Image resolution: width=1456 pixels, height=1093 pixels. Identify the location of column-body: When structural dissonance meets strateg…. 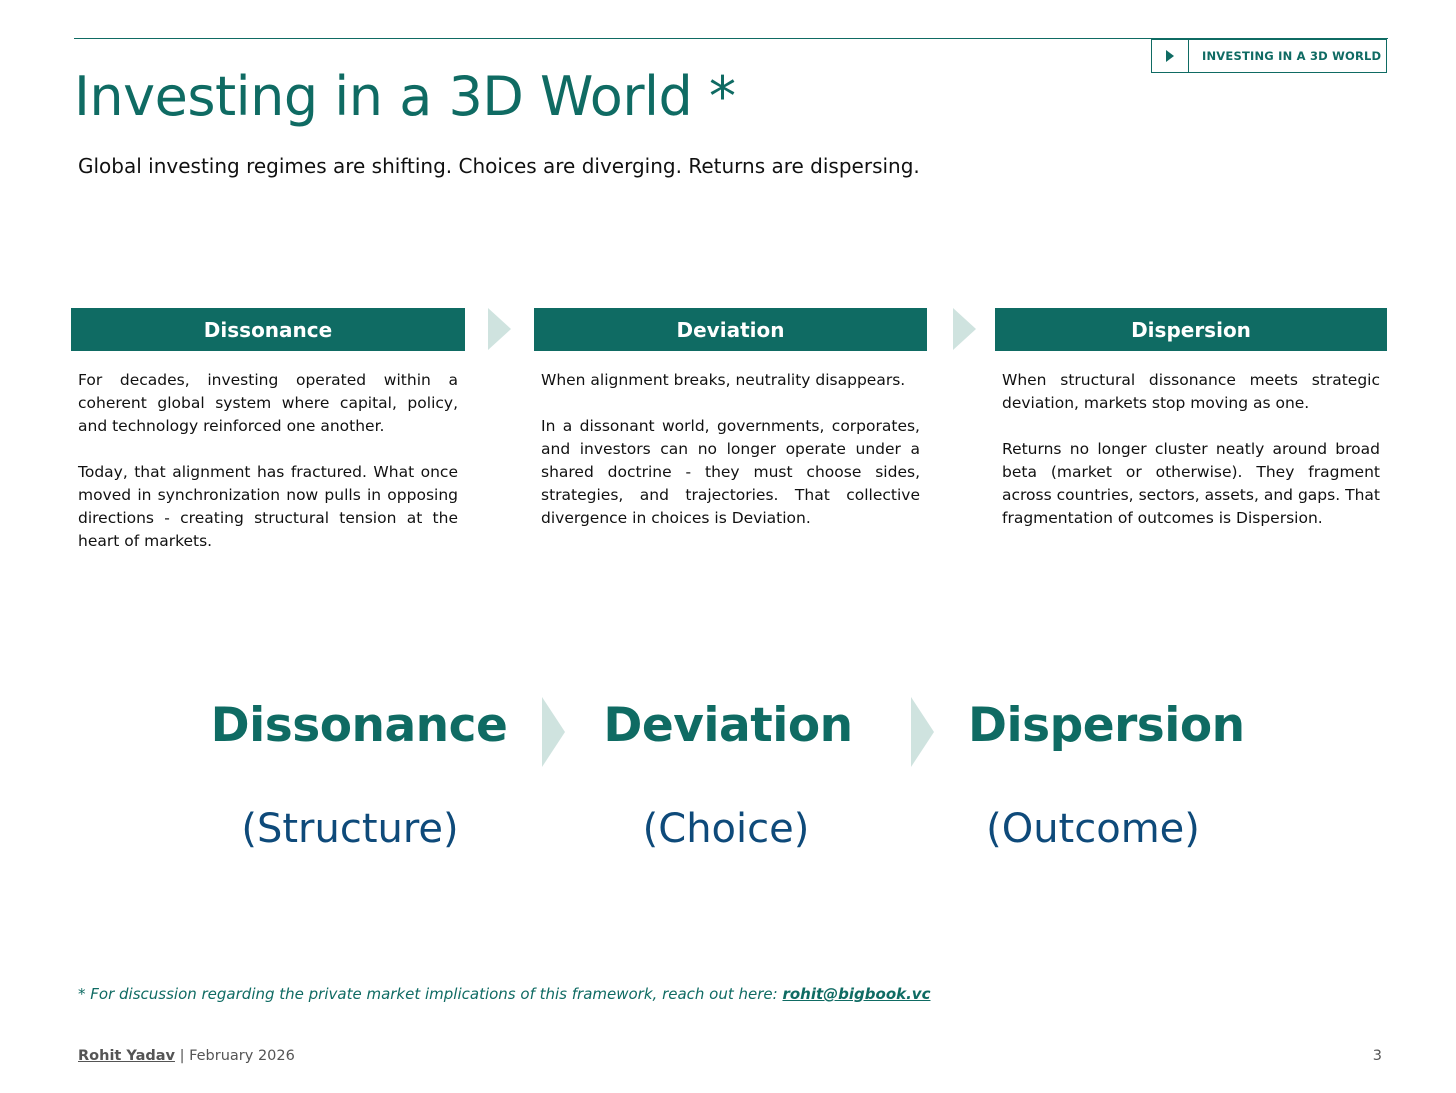
(1191, 440).